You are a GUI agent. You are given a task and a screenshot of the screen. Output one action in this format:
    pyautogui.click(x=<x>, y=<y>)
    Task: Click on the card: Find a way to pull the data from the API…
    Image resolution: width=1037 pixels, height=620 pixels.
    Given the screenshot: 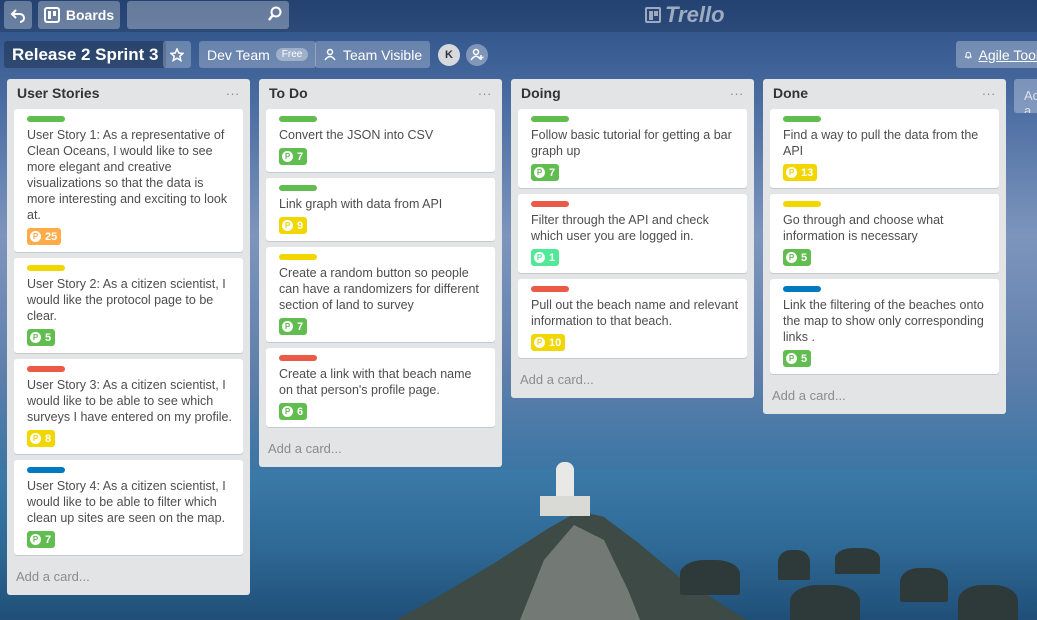 What is the action you would take?
    pyautogui.click(x=884, y=148)
    